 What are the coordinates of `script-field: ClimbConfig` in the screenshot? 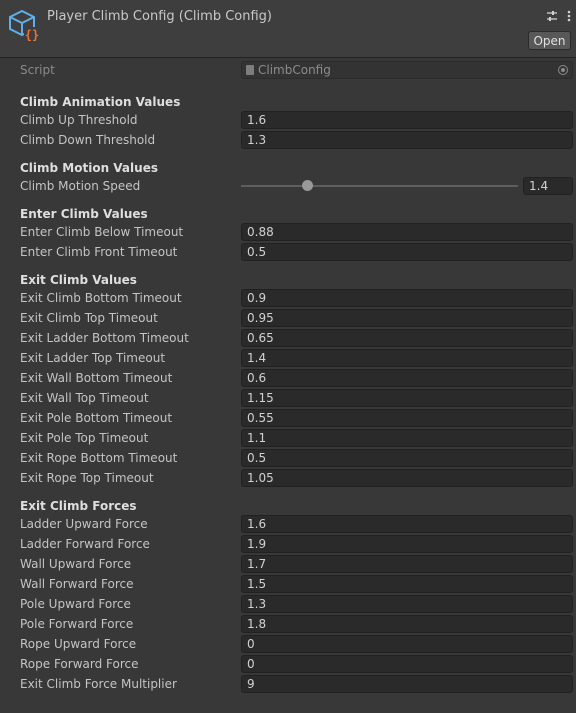 It's located at (407, 70).